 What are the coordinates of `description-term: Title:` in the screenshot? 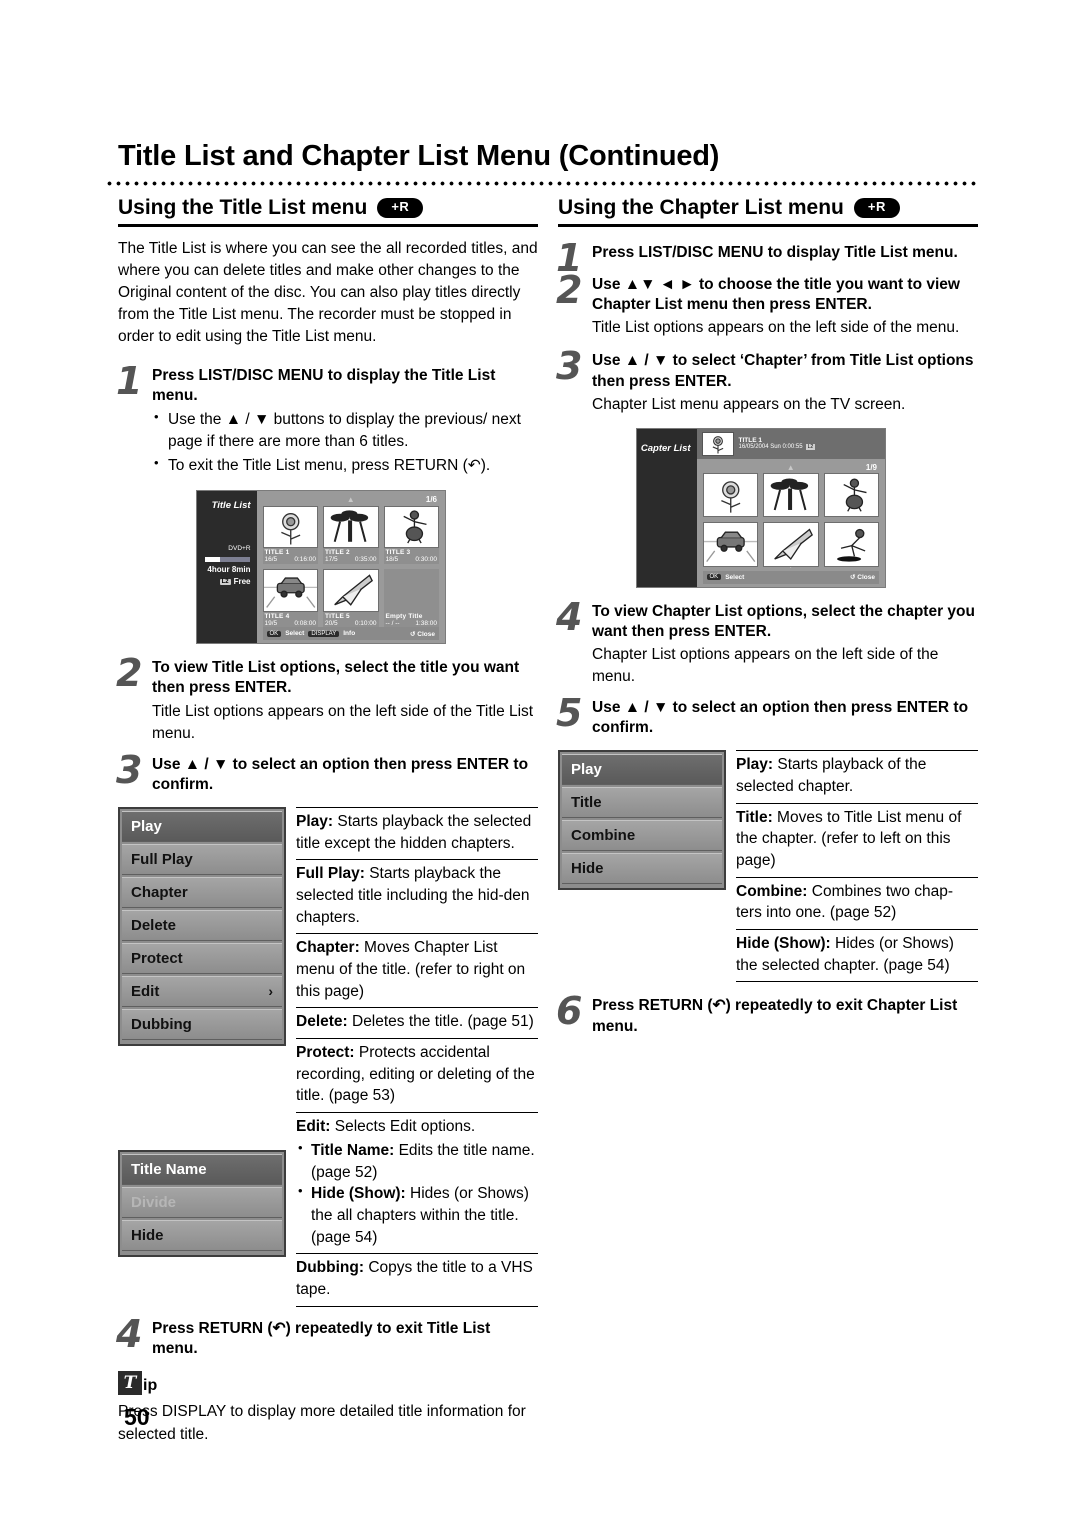 It's located at (754, 817).